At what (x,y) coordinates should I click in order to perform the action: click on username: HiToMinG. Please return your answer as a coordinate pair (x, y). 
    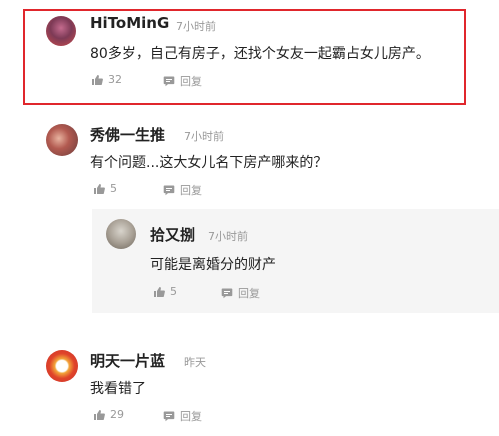
    Looking at the image, I should click on (129, 23).